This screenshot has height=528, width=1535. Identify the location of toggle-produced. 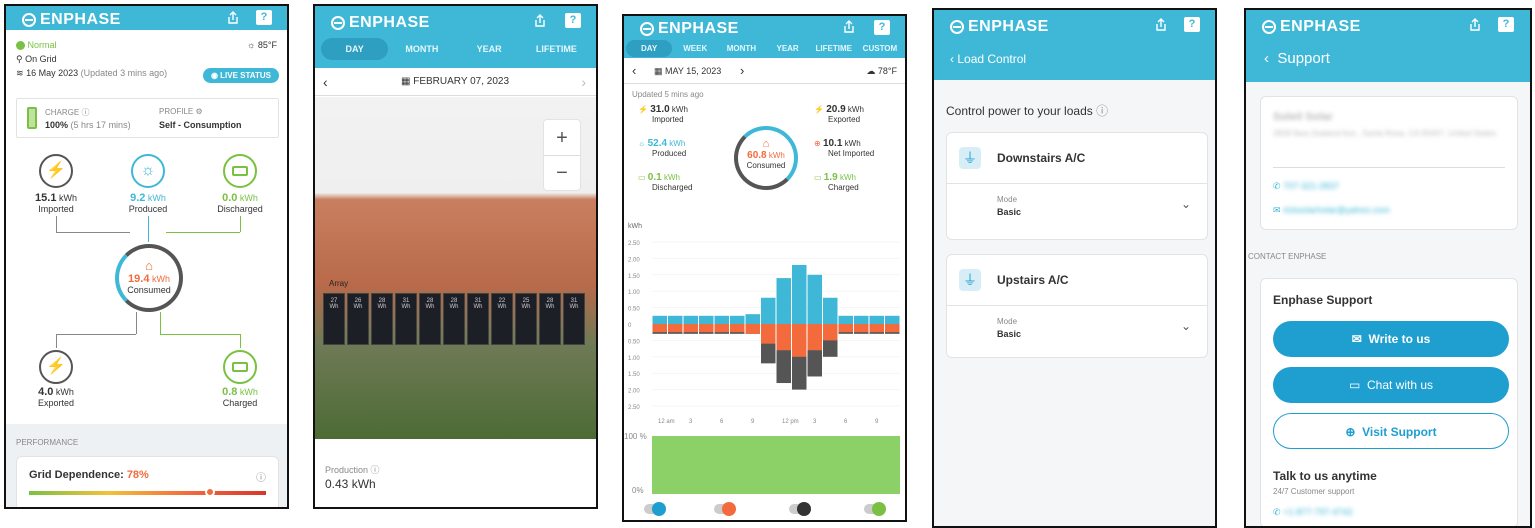
(655, 509).